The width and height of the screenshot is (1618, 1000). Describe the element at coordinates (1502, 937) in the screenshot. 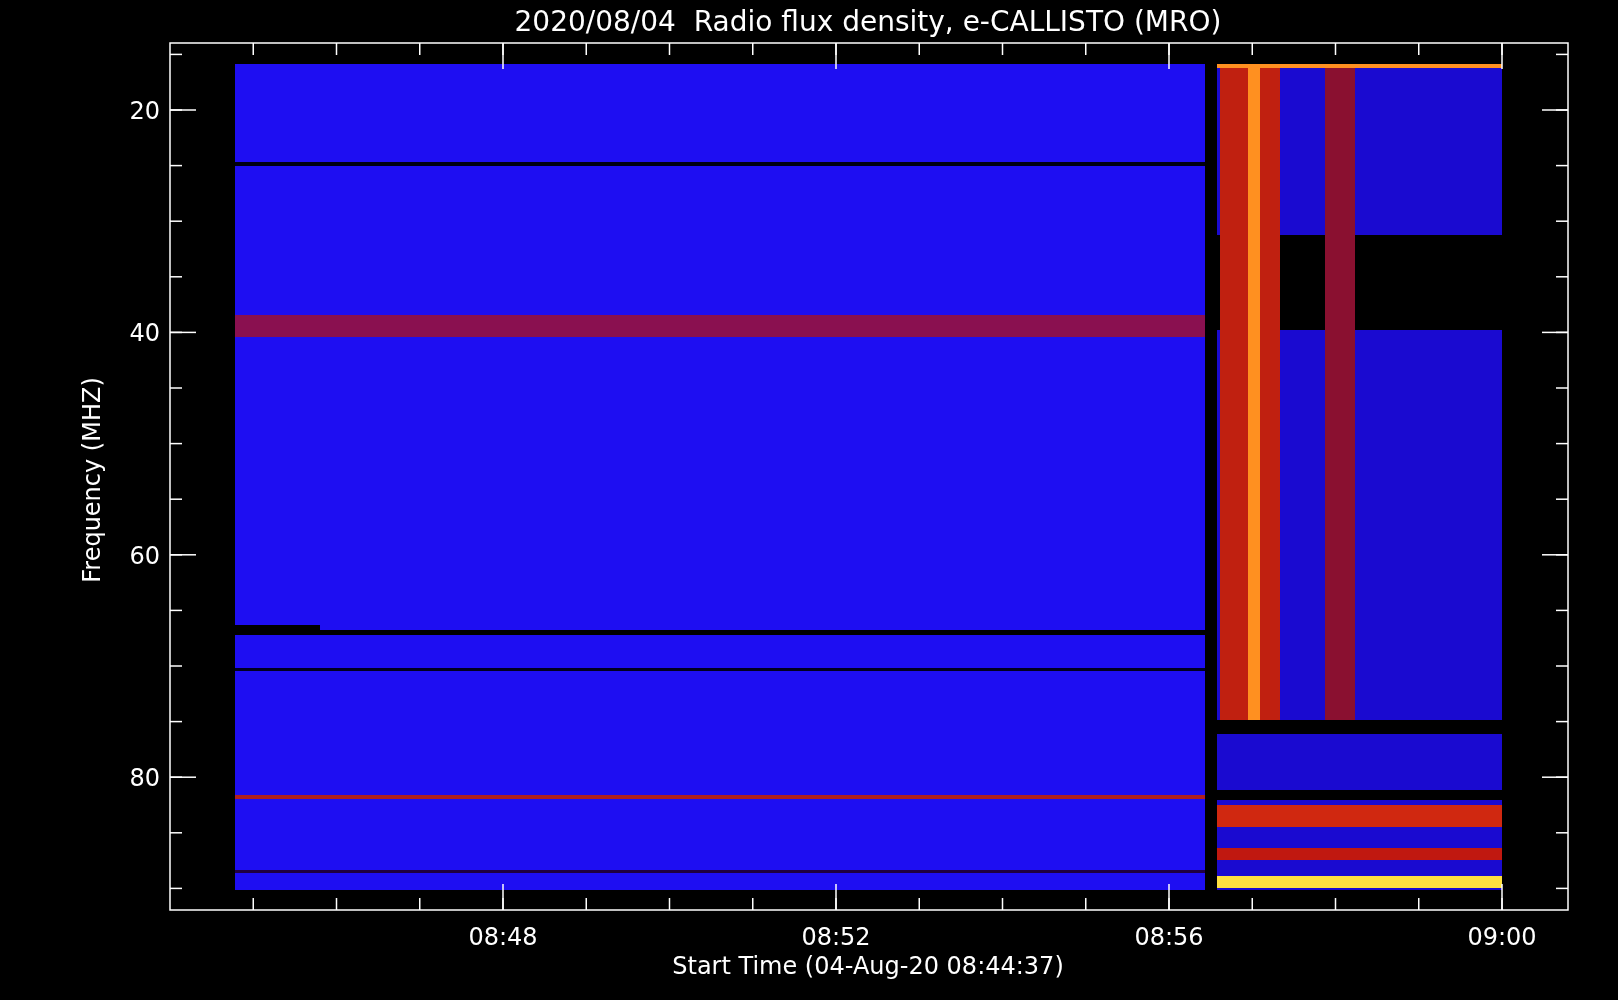

I see `x-tick-label: 09:00` at that location.